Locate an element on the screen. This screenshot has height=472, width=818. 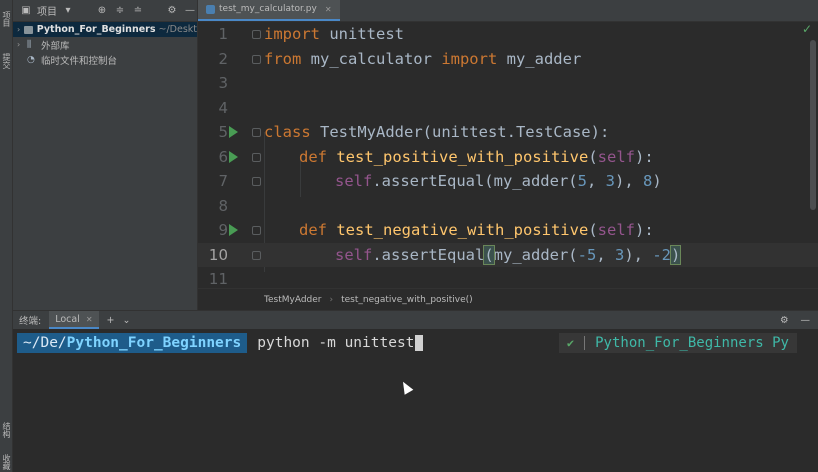
prompt-path: ~/De/Python_For_Beginners is located at coordinates (132, 343).